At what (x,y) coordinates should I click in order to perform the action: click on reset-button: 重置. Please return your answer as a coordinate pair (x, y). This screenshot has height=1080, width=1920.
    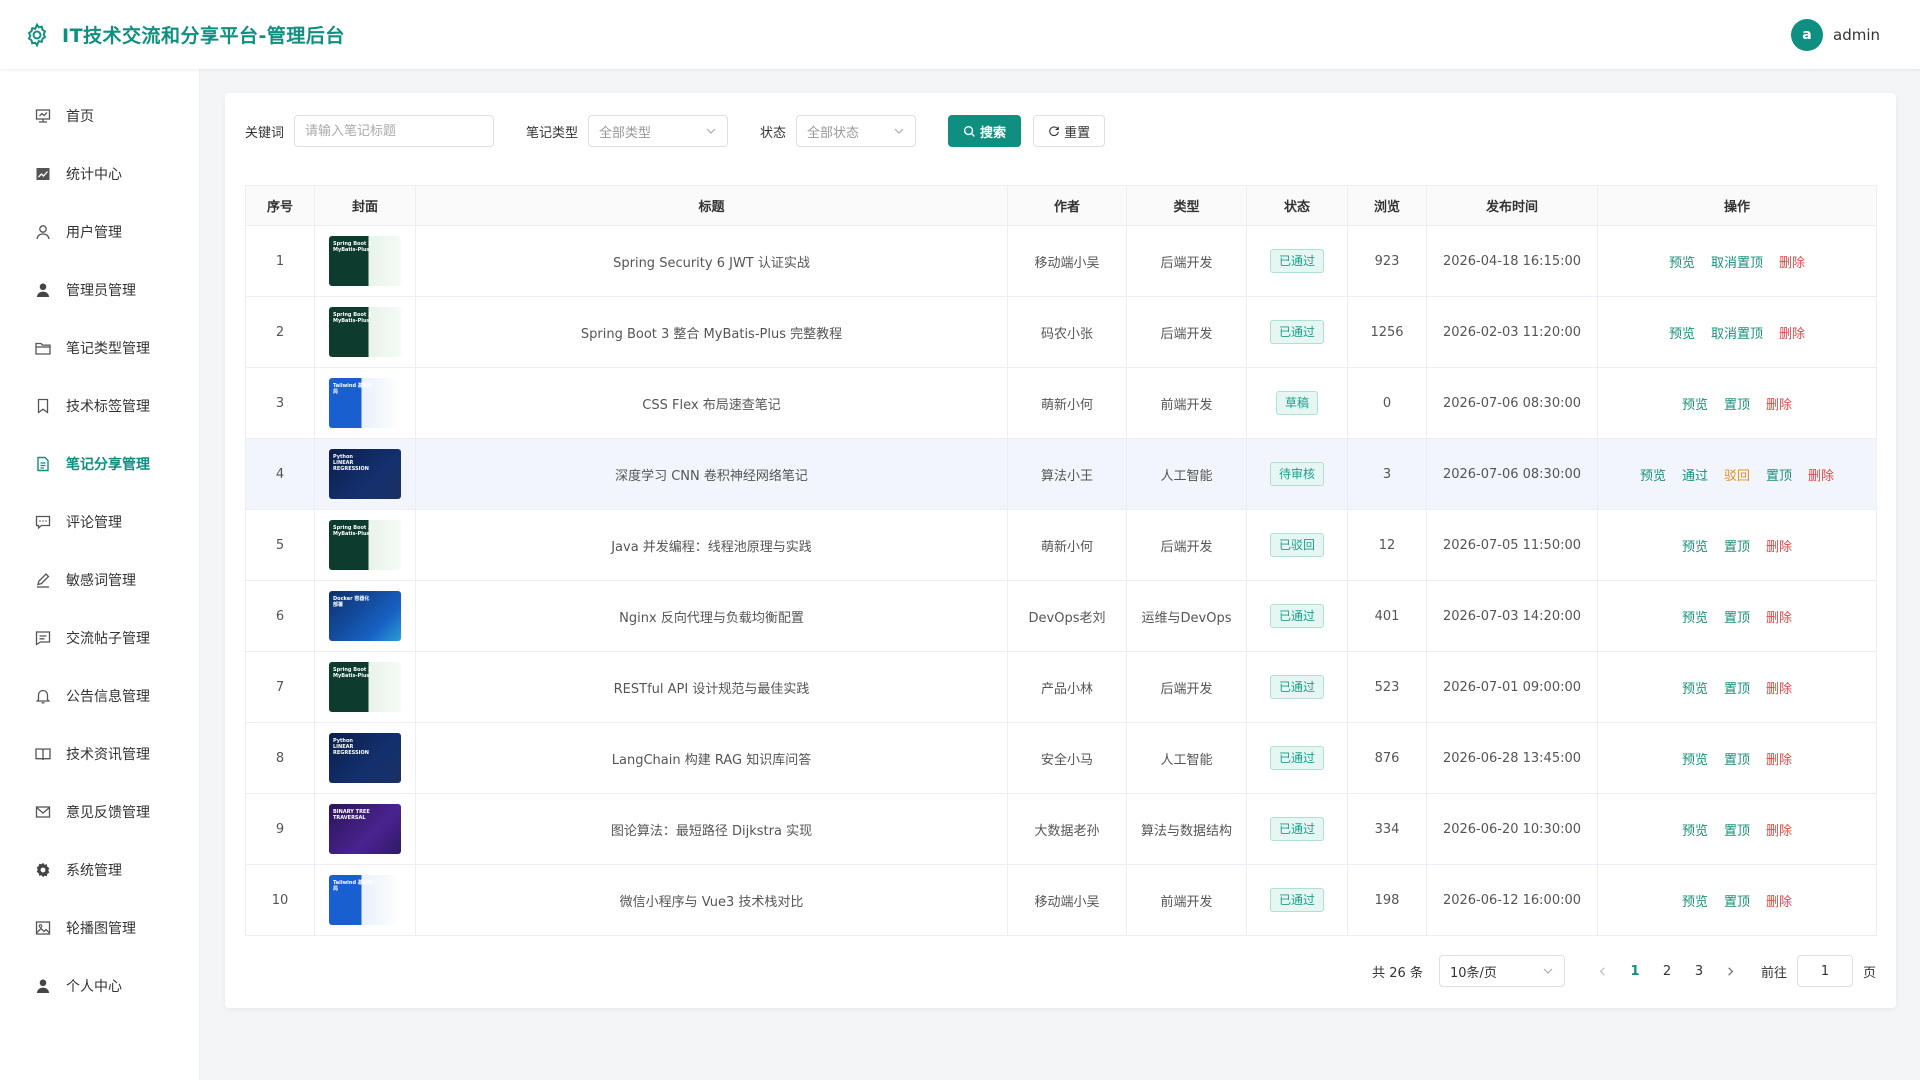
    Looking at the image, I should click on (1069, 131).